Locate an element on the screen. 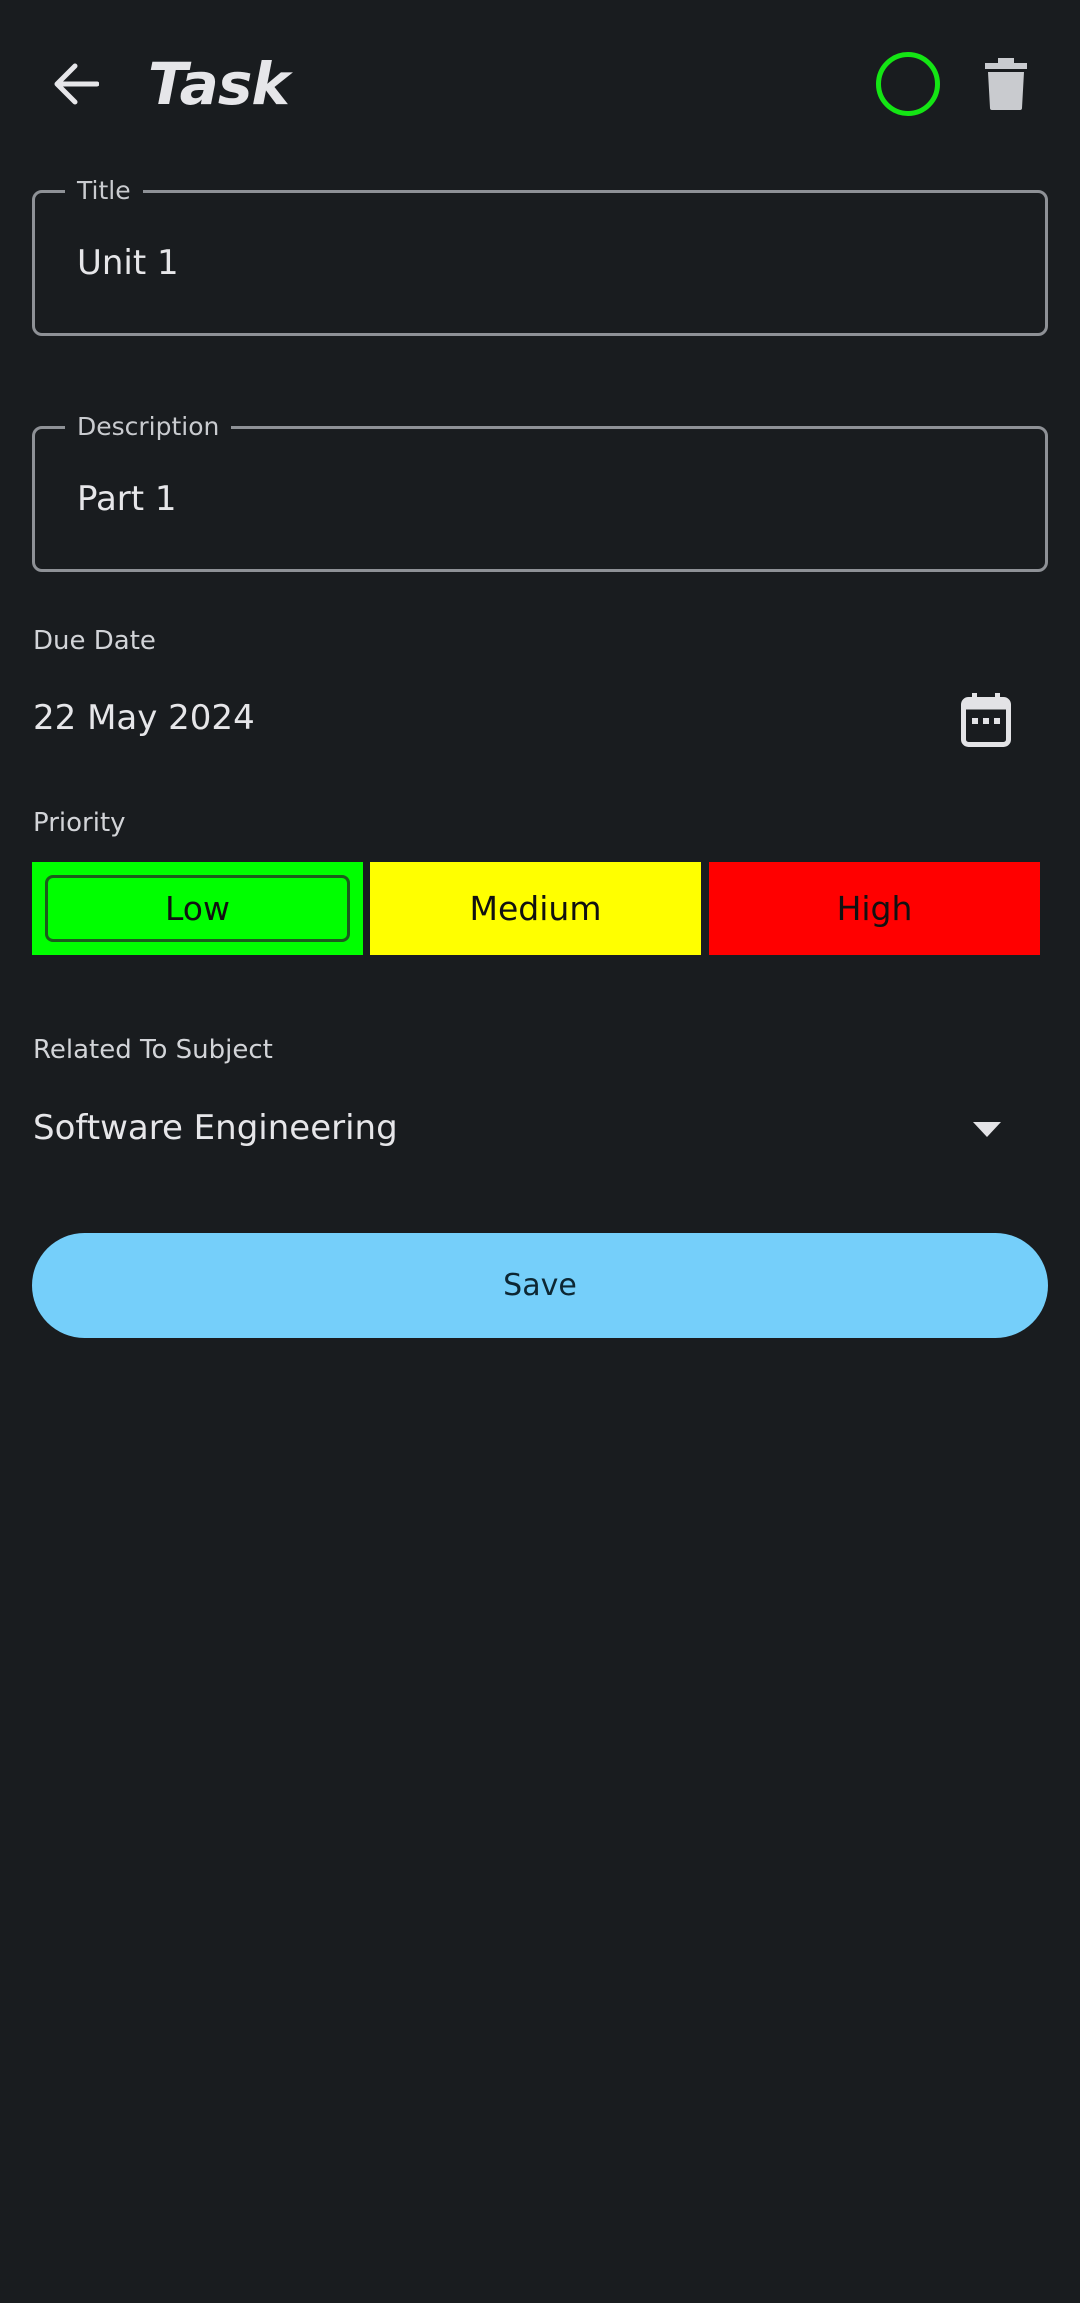 The image size is (1080, 2303). calendar-icon is located at coordinates (986, 720).